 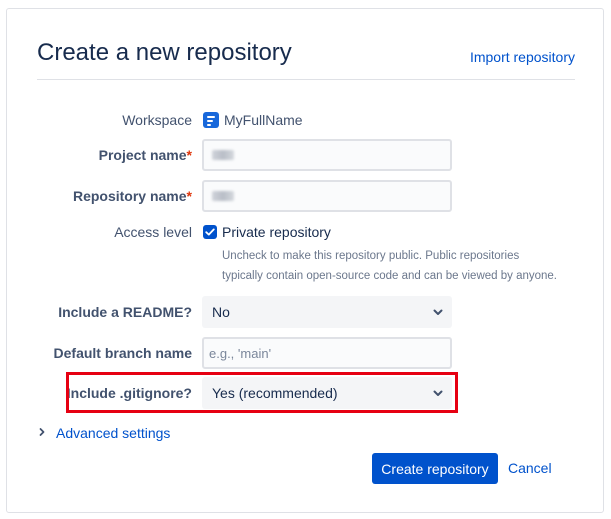 I want to click on checkmark-icon, so click(x=210, y=232).